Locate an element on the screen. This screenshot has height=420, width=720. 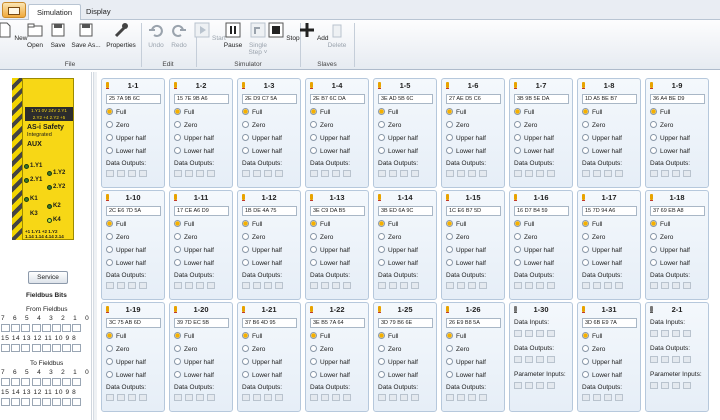
properties-button: Properties is located at coordinates (121, 42).